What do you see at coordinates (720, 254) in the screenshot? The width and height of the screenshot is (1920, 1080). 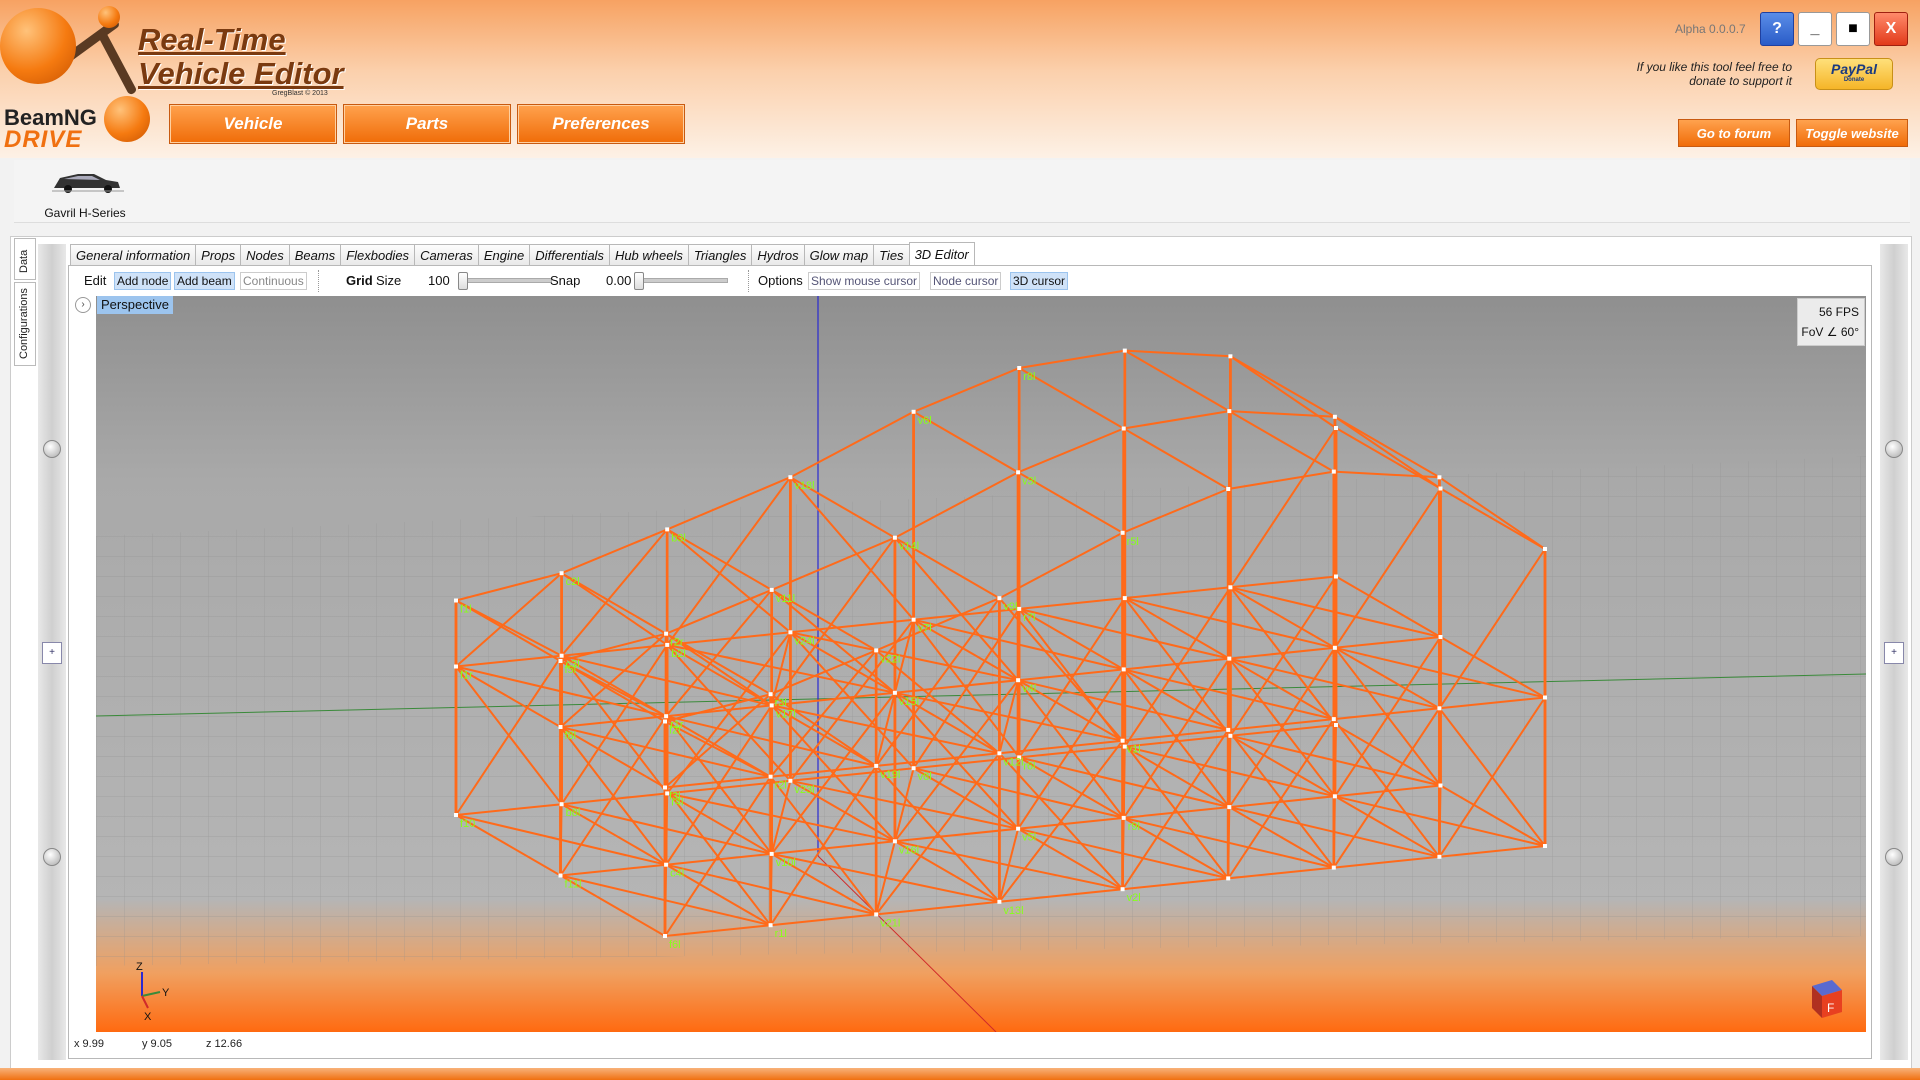 I see `tab-triangles: Triangles` at bounding box center [720, 254].